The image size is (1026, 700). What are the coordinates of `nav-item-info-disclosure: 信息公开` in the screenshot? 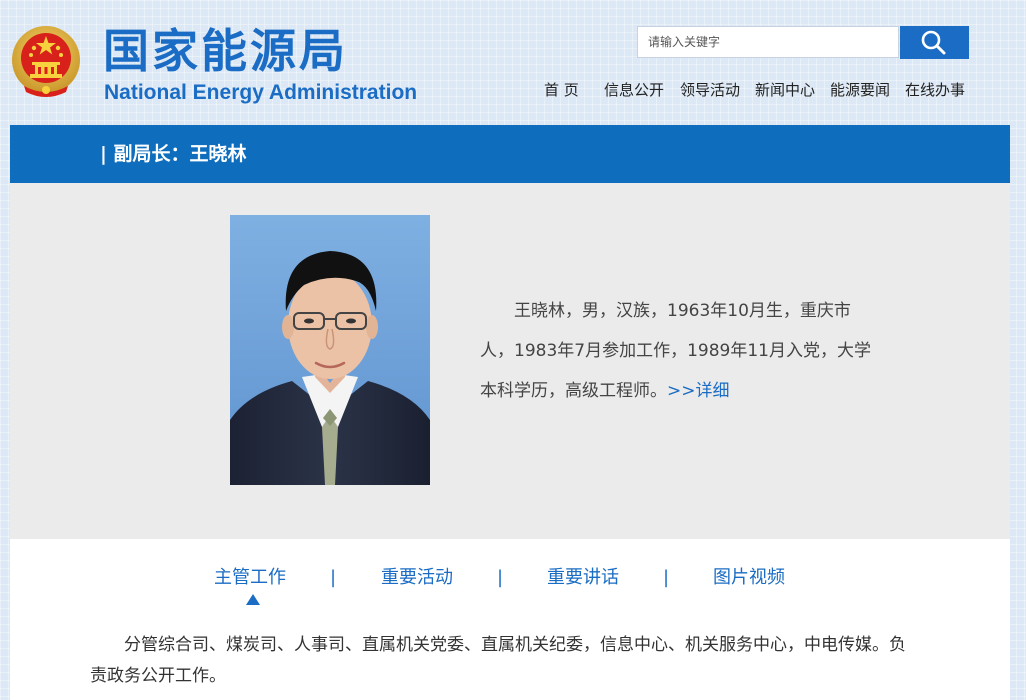 It's located at (634, 90).